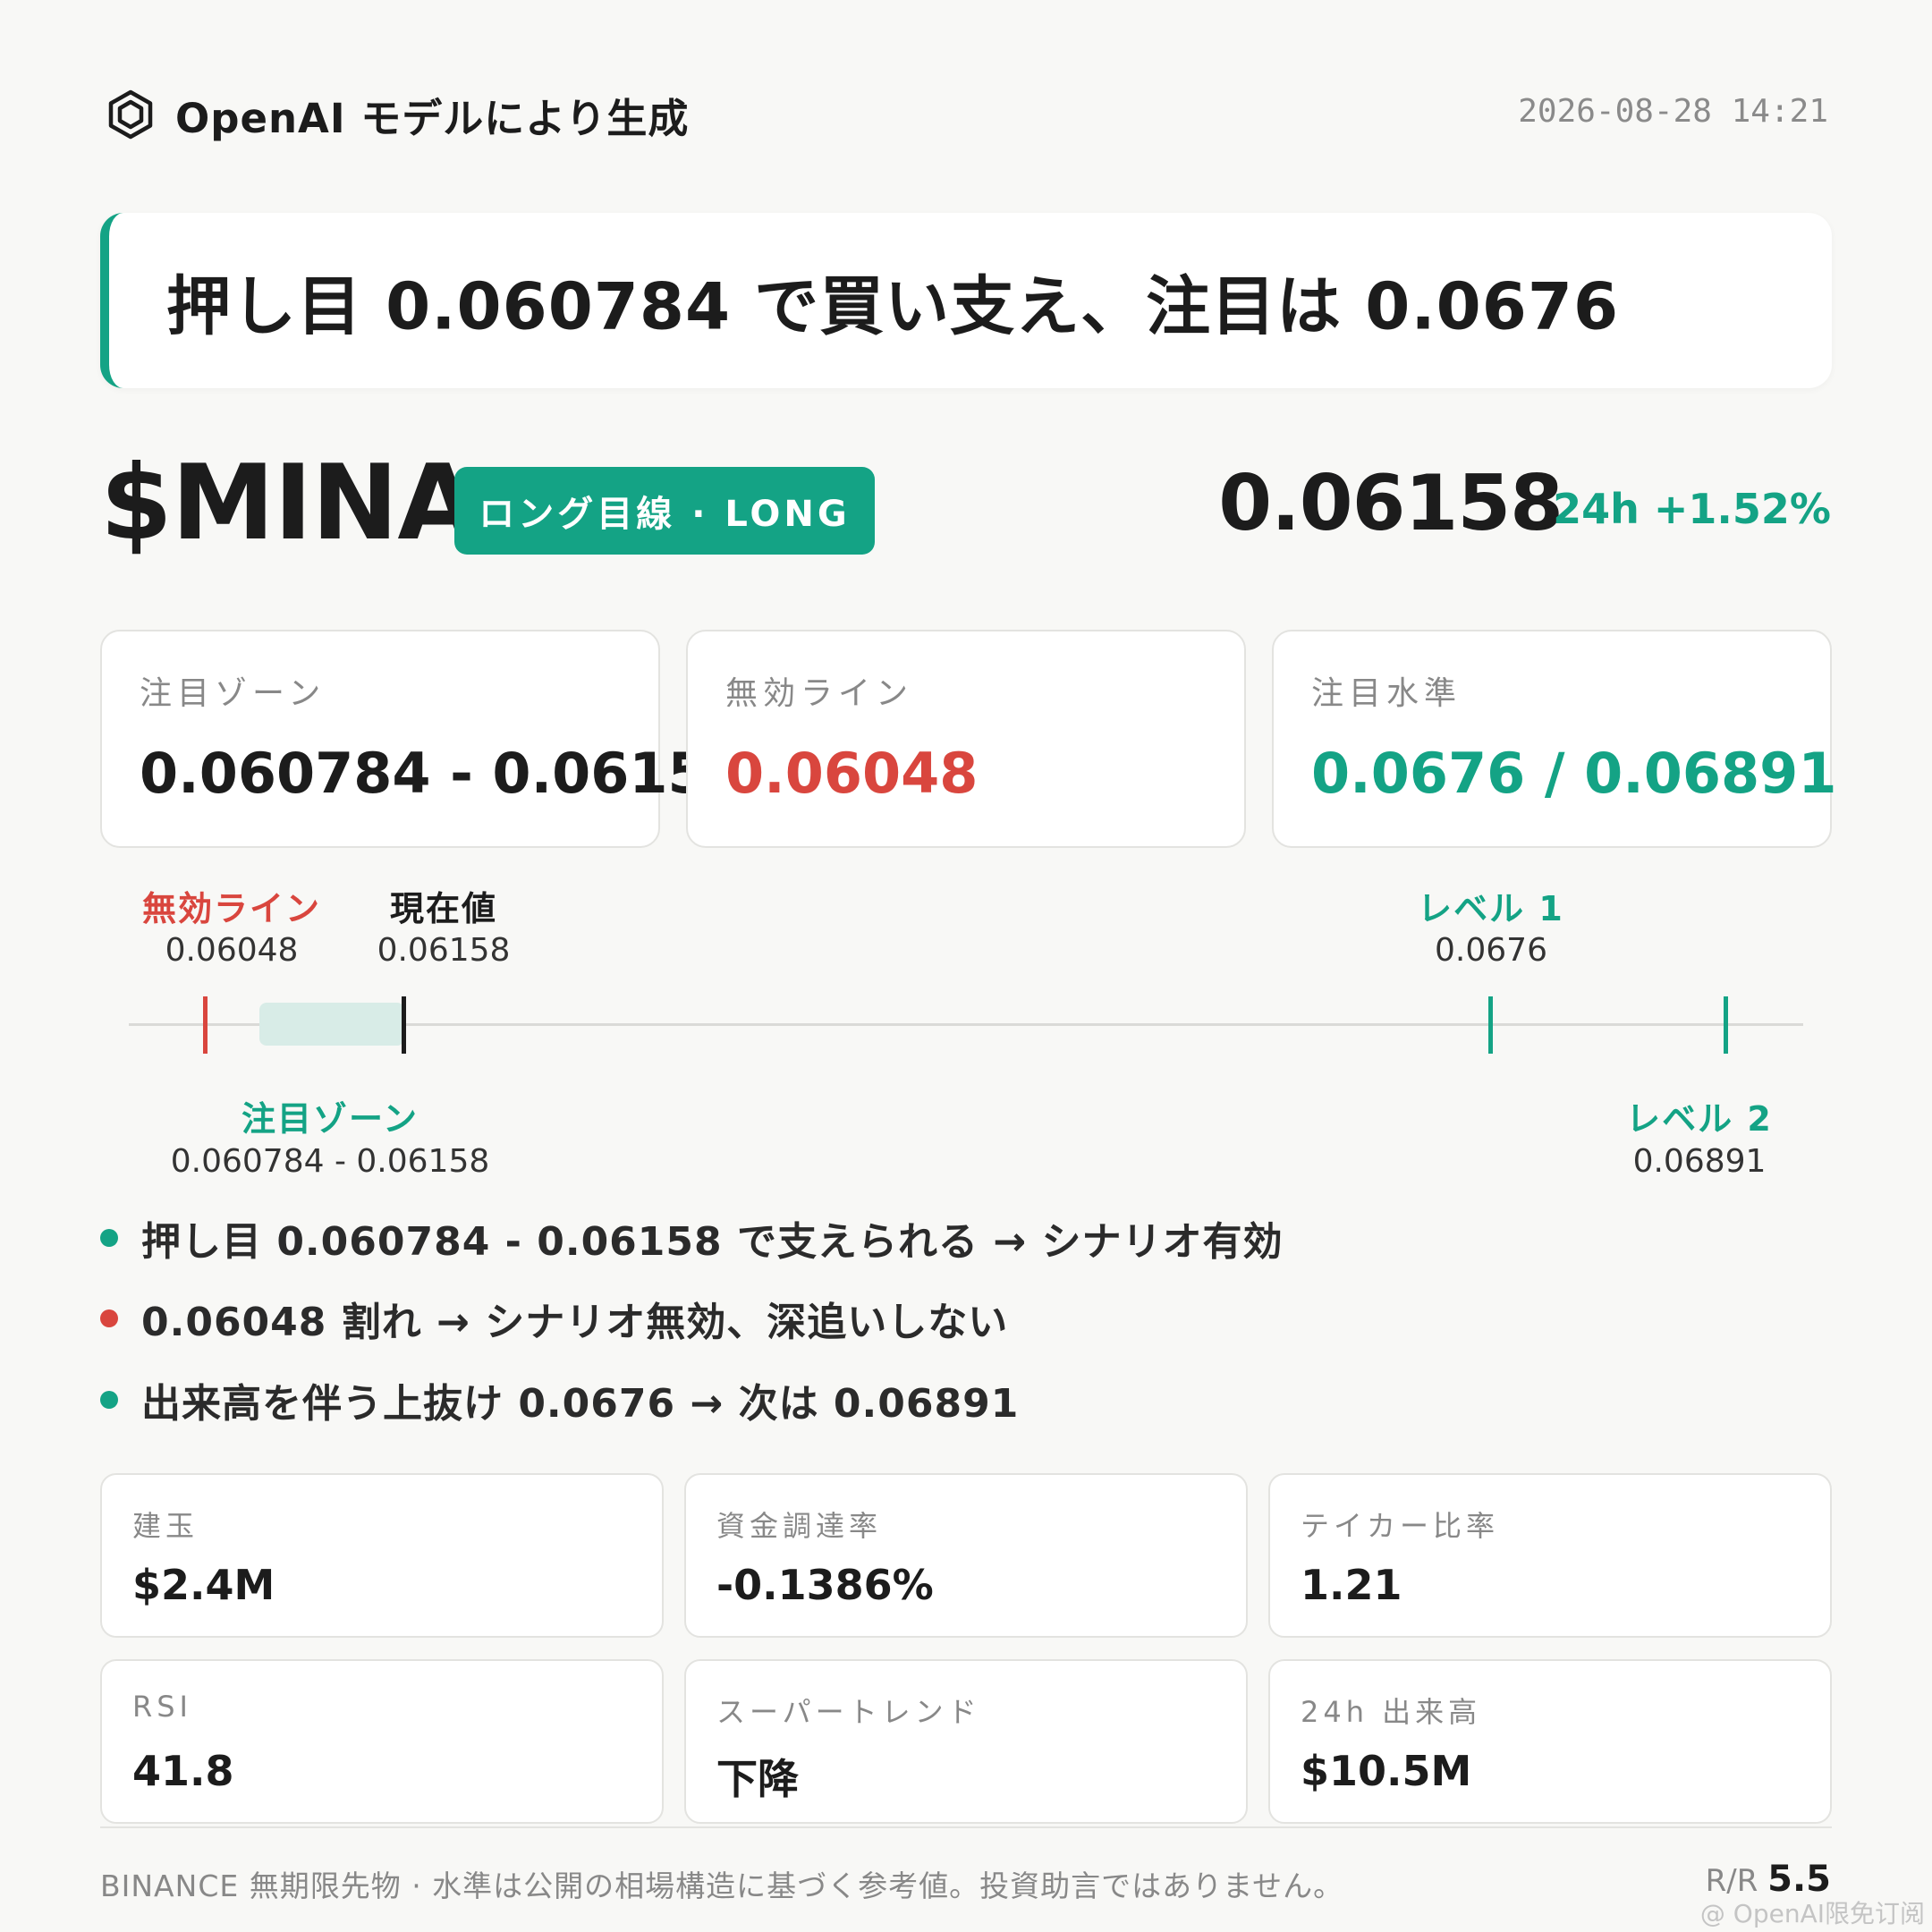  Describe the element at coordinates (1351, 1585) in the screenshot. I see `metric-value: 1.21` at that location.